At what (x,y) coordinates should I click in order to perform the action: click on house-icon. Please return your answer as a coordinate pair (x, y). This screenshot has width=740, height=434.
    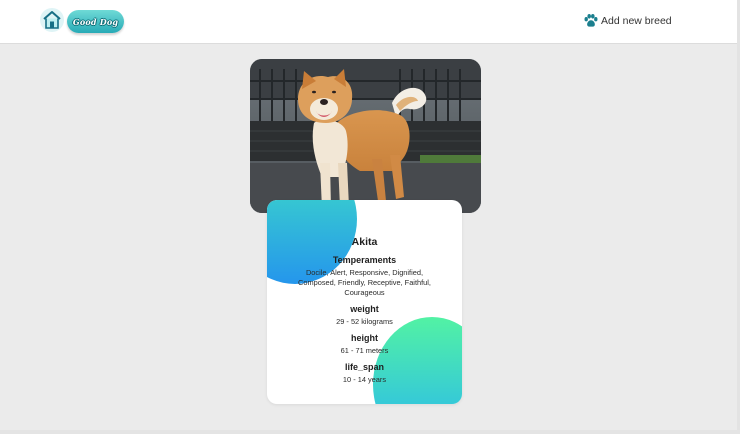
    Looking at the image, I should click on (52, 20).